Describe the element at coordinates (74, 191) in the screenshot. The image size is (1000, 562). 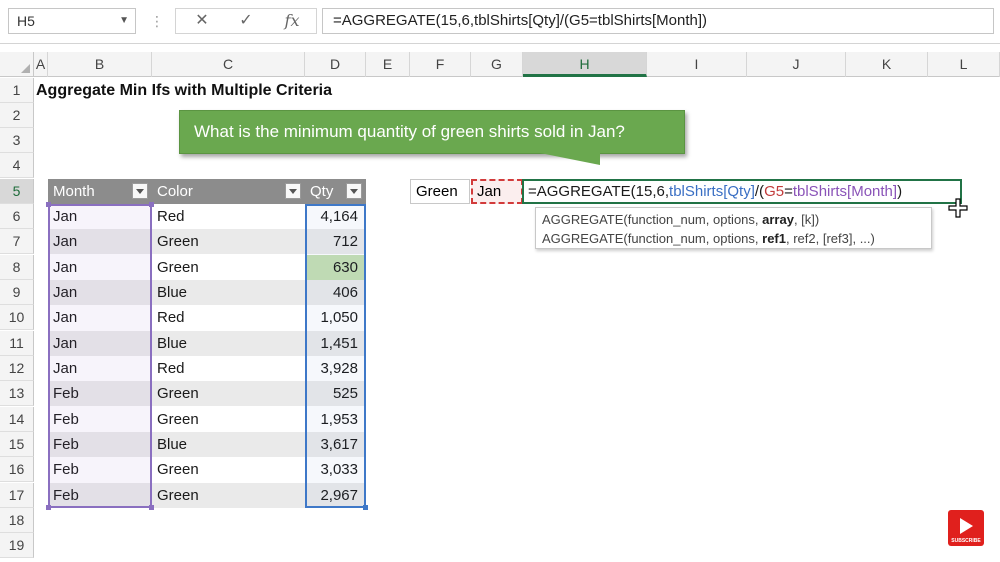
I see `header-label: Month` at that location.